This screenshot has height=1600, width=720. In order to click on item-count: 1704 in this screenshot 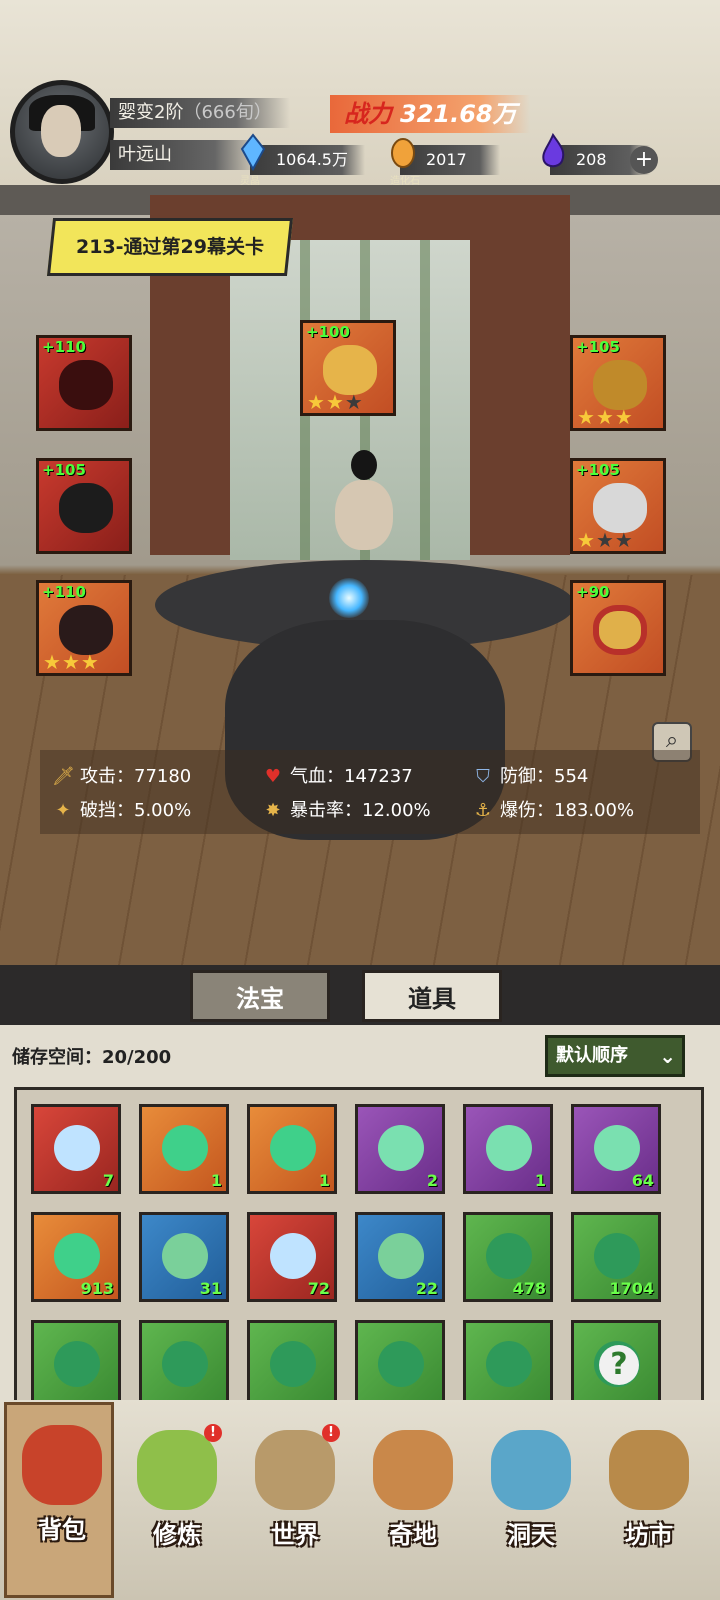, I will do `click(631, 1288)`.